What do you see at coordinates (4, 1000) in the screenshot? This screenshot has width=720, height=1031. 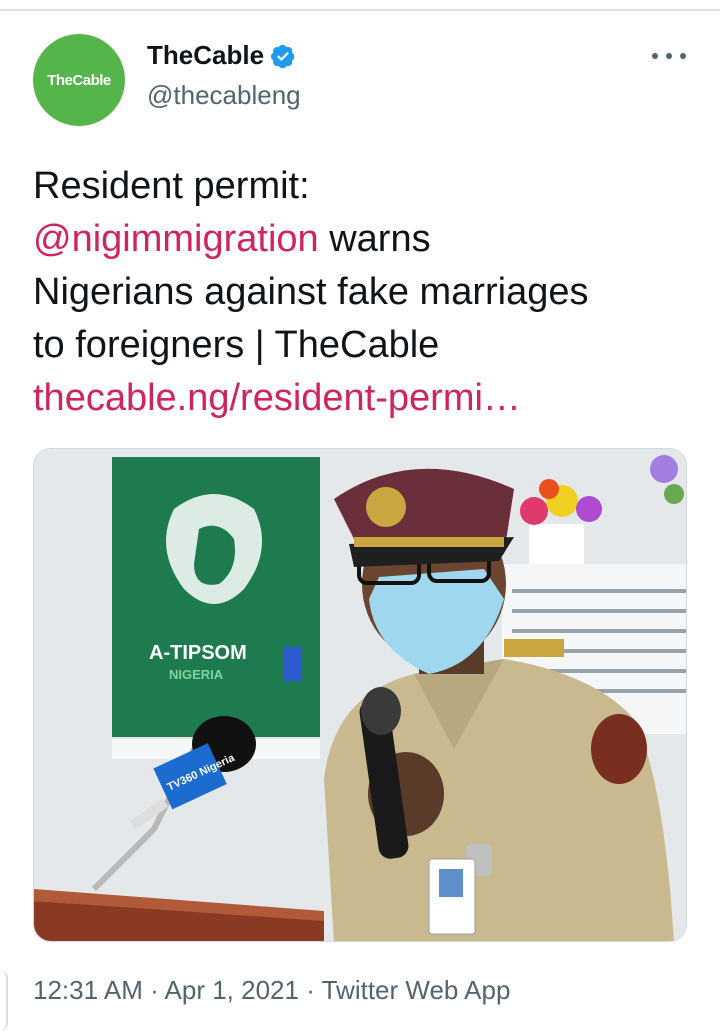 I see `left-edge-handle` at bounding box center [4, 1000].